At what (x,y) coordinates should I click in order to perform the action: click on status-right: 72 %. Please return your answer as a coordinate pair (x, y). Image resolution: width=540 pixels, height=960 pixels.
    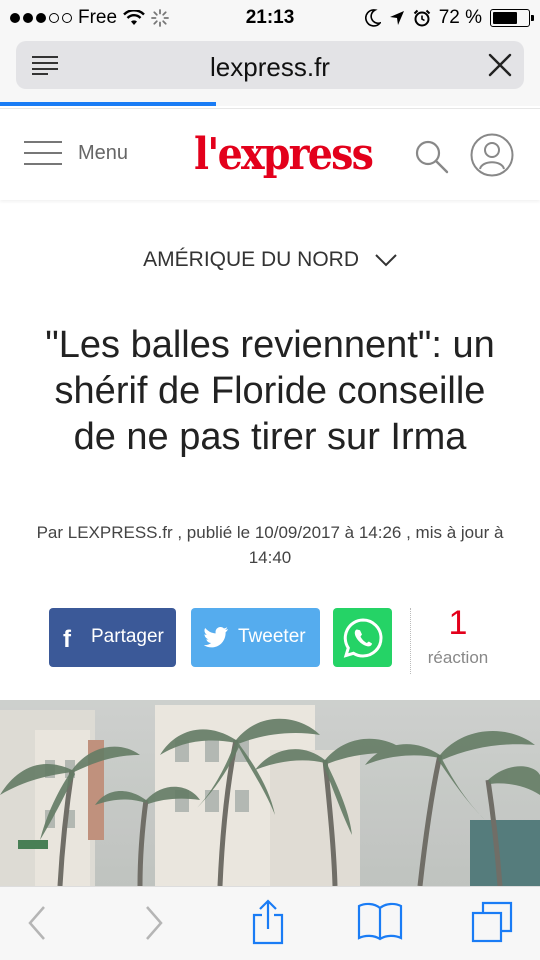
    Looking at the image, I should click on (449, 18).